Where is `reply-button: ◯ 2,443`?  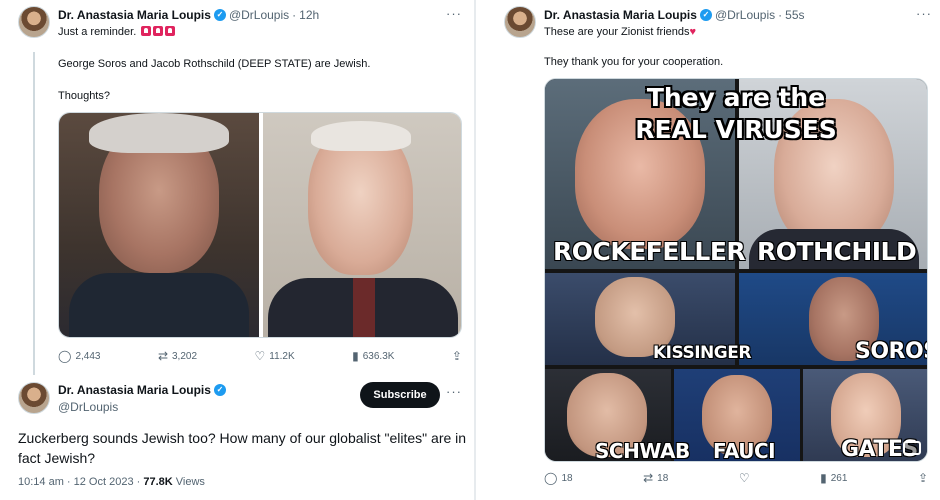 reply-button: ◯ 2,443 is located at coordinates (79, 356).